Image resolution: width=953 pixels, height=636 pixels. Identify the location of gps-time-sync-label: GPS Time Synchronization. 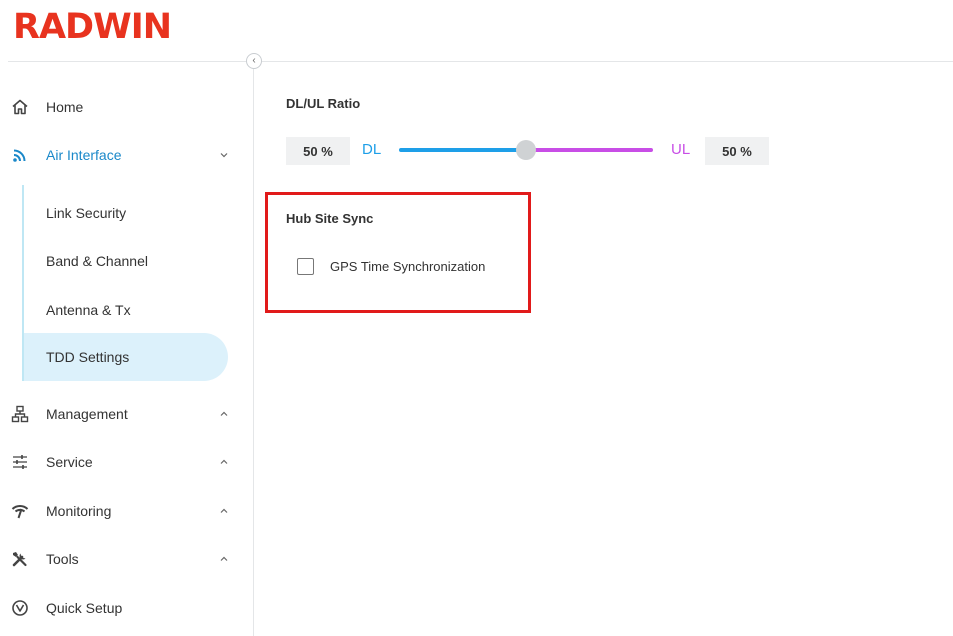
(407, 266).